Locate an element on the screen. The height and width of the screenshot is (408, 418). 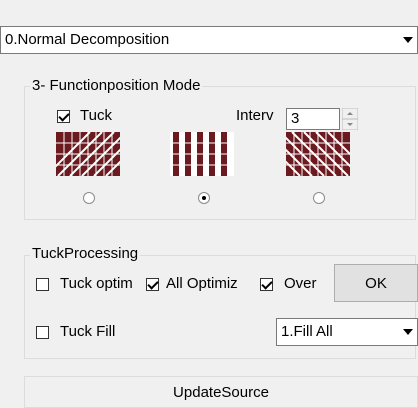
tuck-processing-legend: TuckProcessing is located at coordinates (85, 253).